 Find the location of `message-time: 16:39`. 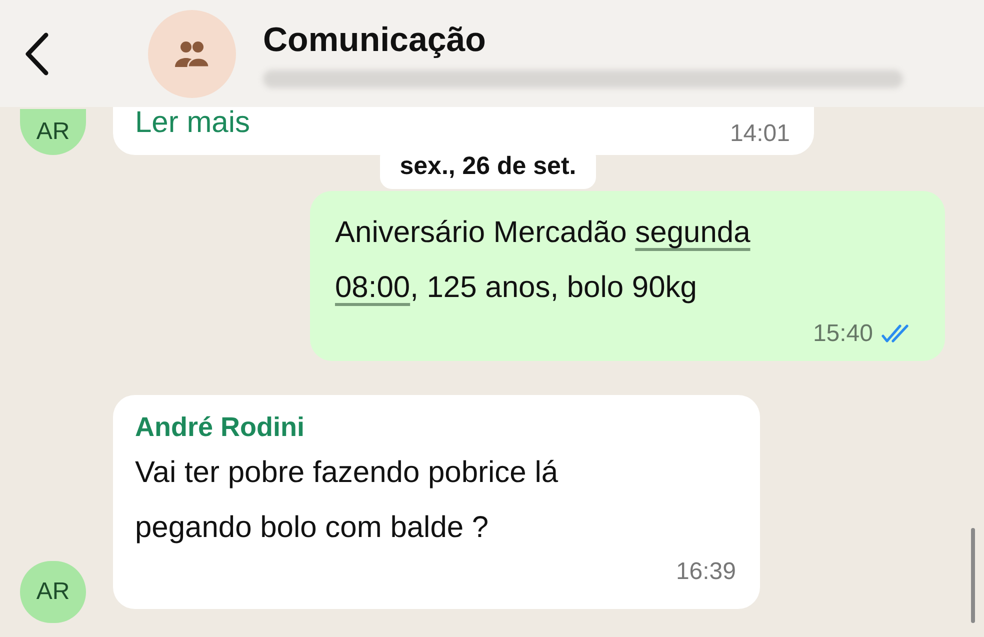

message-time: 16:39 is located at coordinates (706, 572).